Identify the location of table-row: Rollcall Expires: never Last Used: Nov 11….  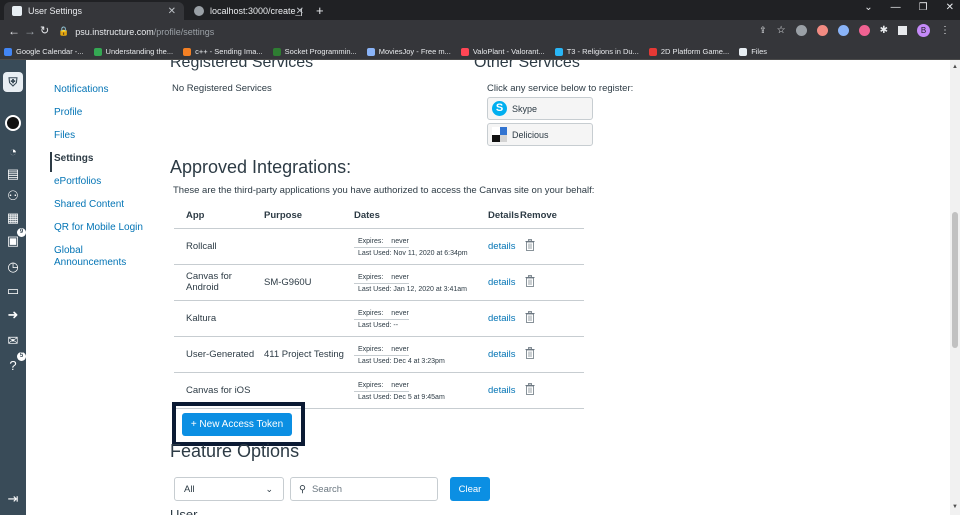
(379, 246).